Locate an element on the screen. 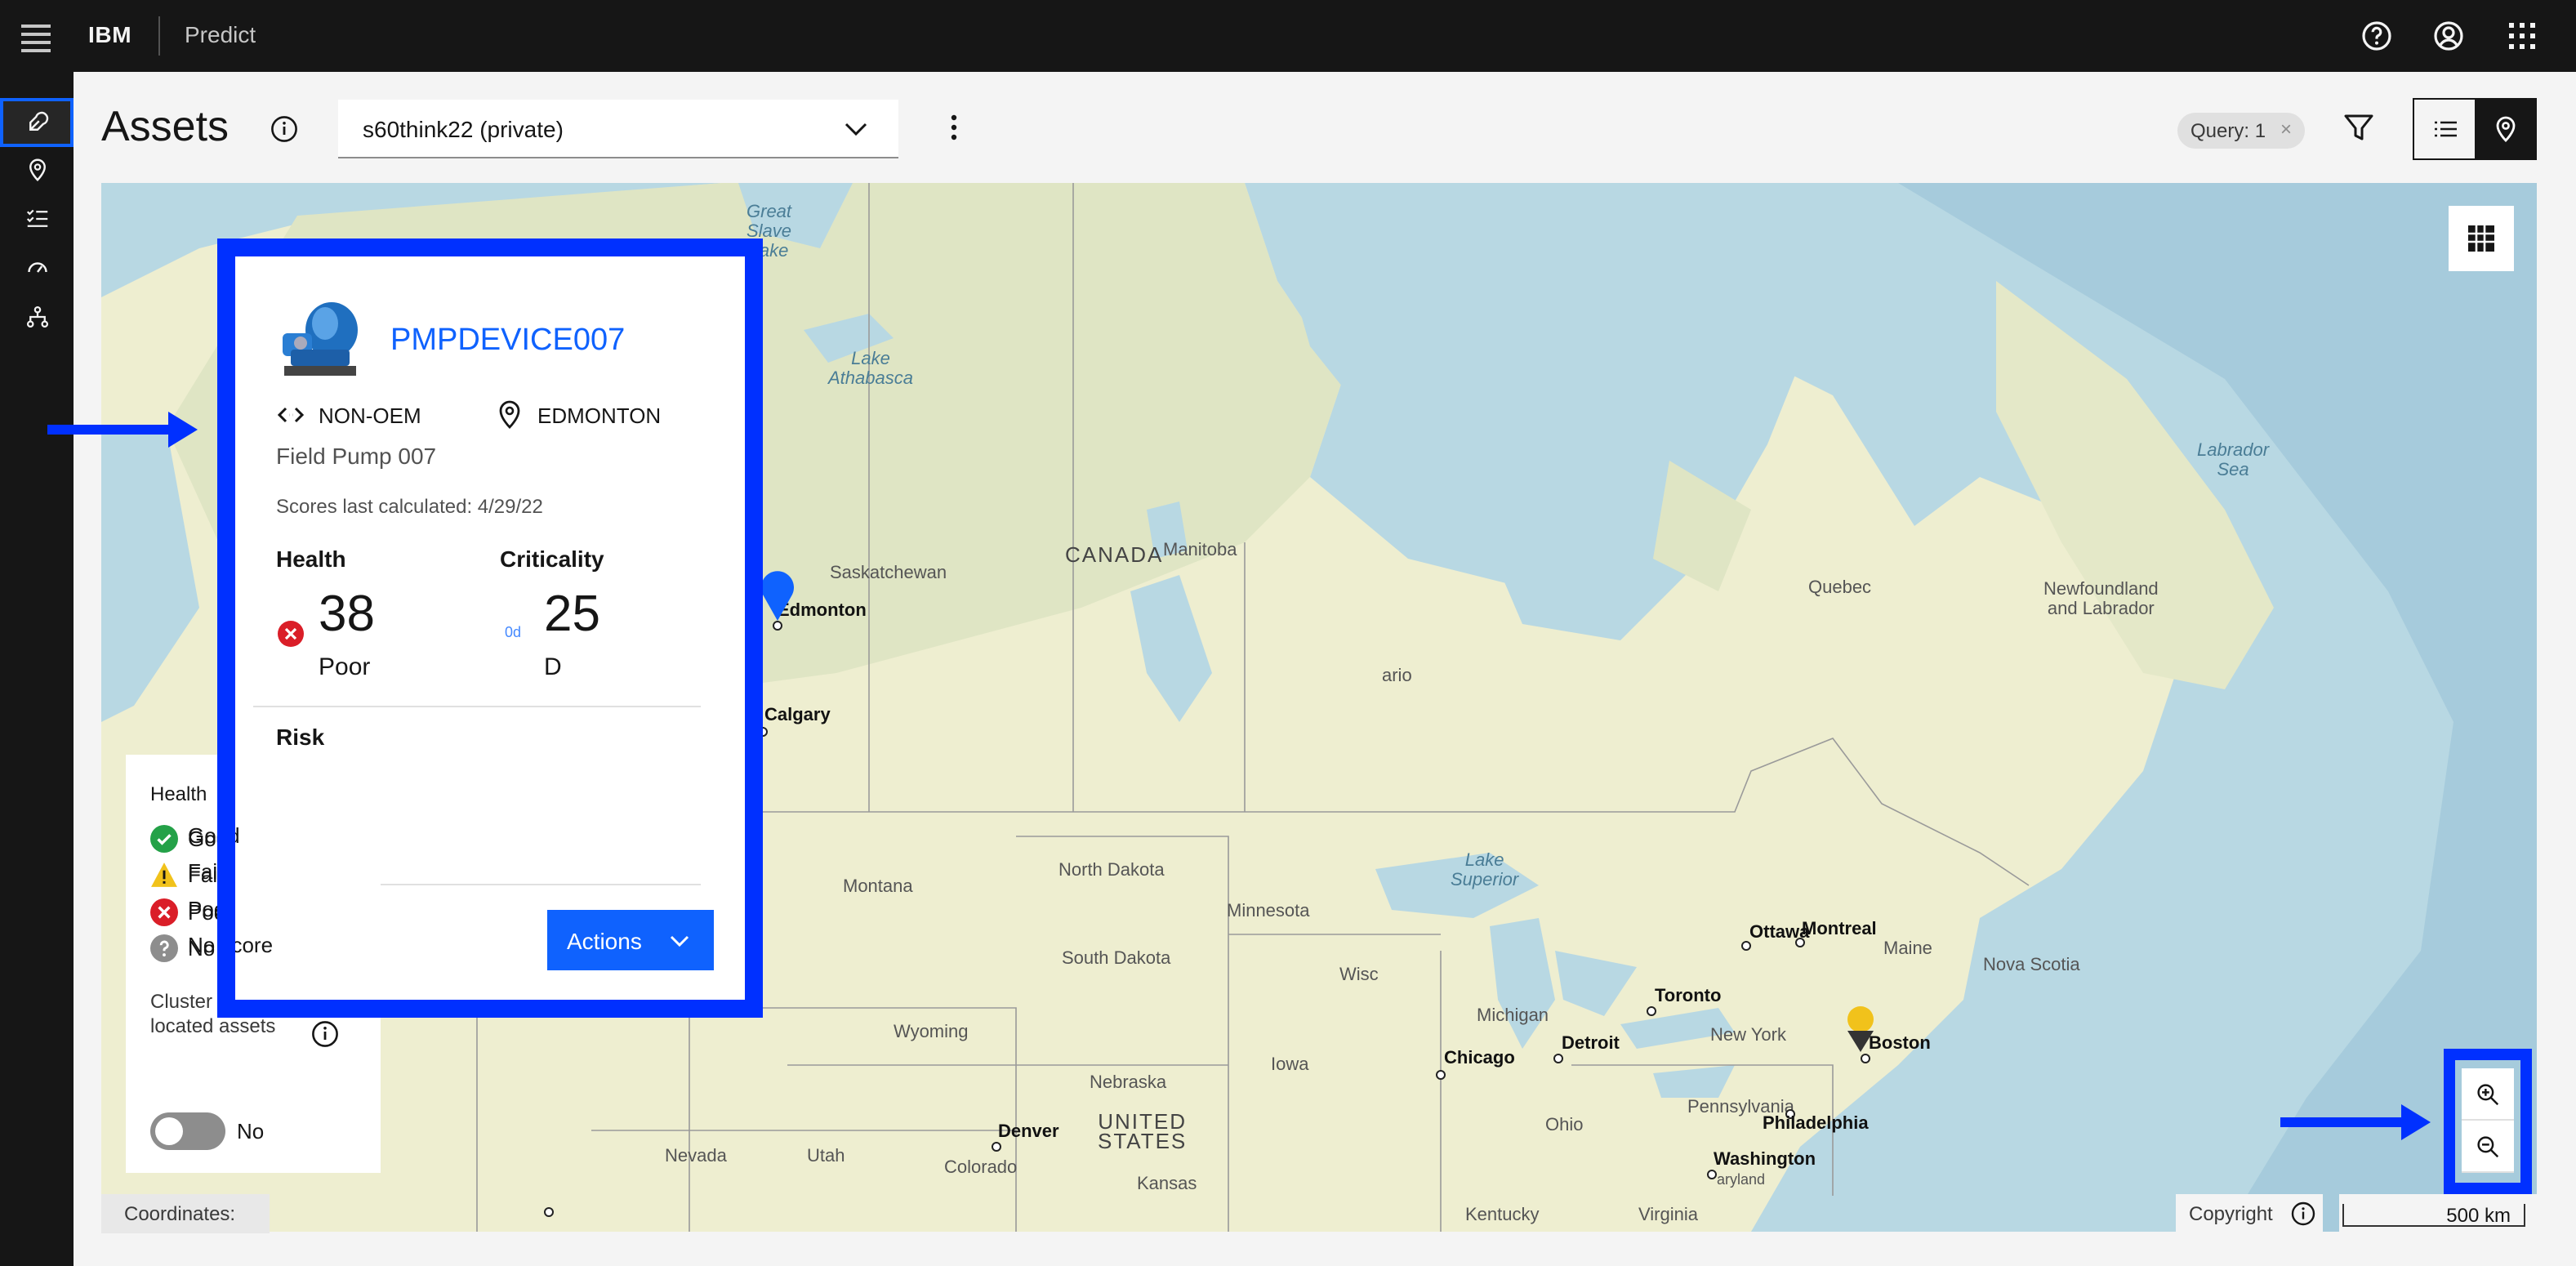 This screenshot has height=1266, width=2576. hierarchy-icon is located at coordinates (36, 316).